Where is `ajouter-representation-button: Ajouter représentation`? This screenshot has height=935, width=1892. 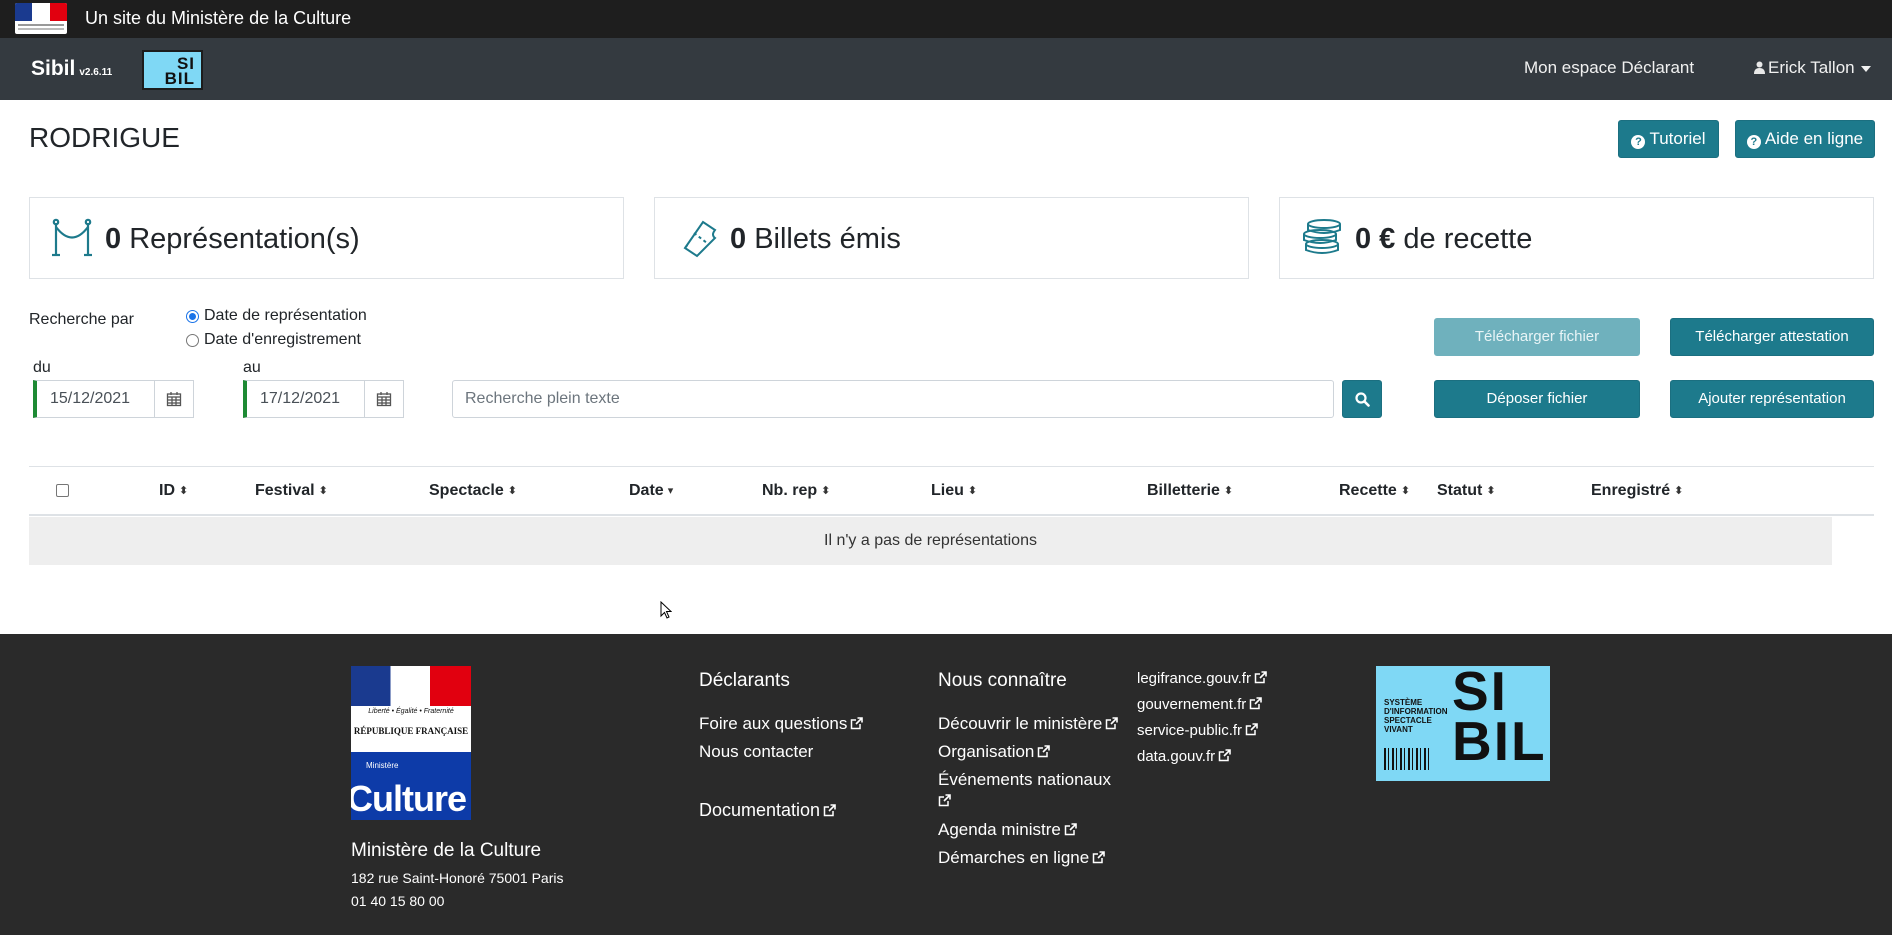
ajouter-representation-button: Ajouter représentation is located at coordinates (1772, 399).